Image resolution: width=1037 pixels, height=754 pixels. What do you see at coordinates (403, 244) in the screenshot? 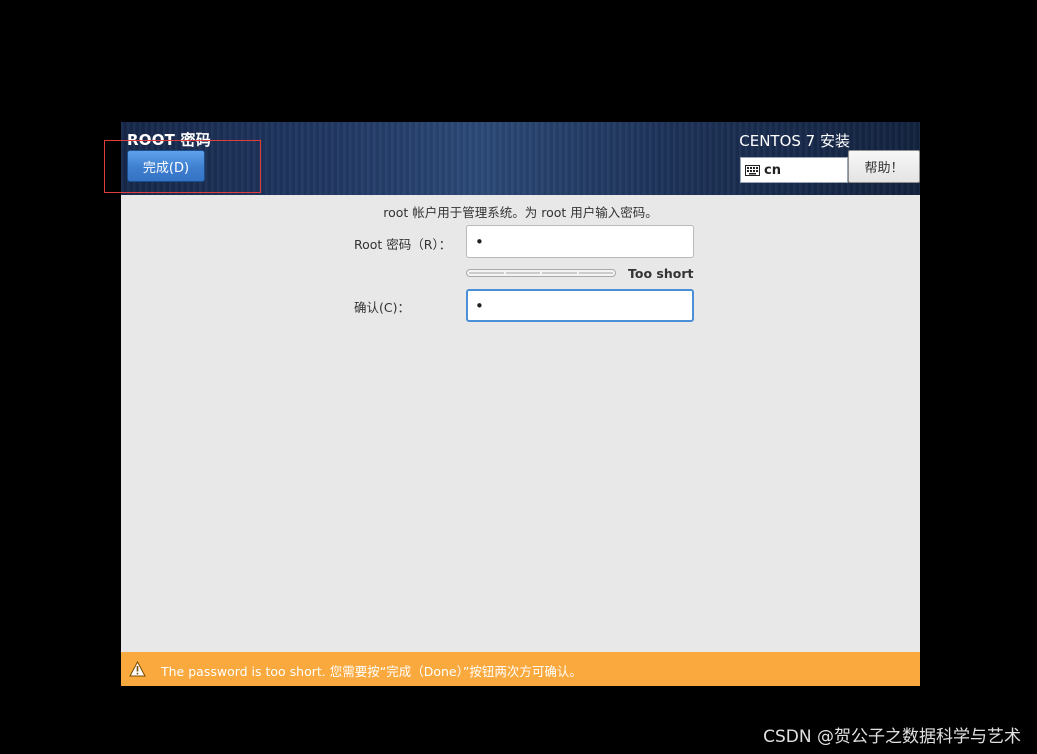
I see `password-label: Root 密码（R）：` at bounding box center [403, 244].